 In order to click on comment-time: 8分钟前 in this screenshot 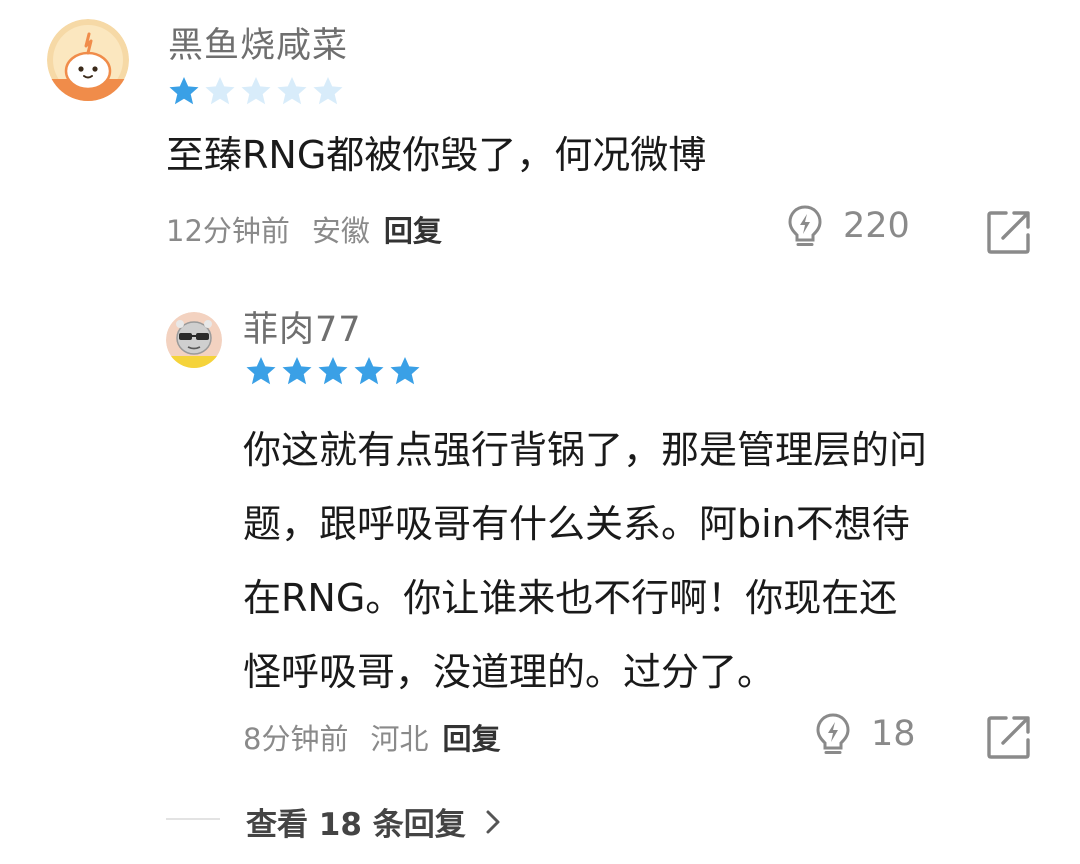, I will do `click(296, 739)`.